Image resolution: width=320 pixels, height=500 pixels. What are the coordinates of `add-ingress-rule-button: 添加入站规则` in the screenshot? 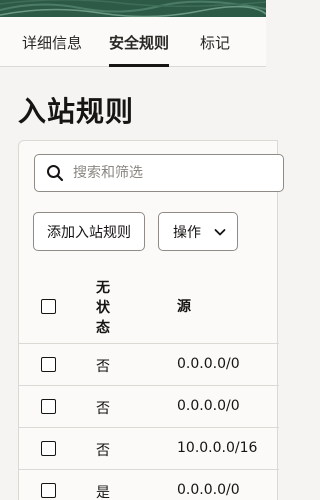 It's located at (89, 231).